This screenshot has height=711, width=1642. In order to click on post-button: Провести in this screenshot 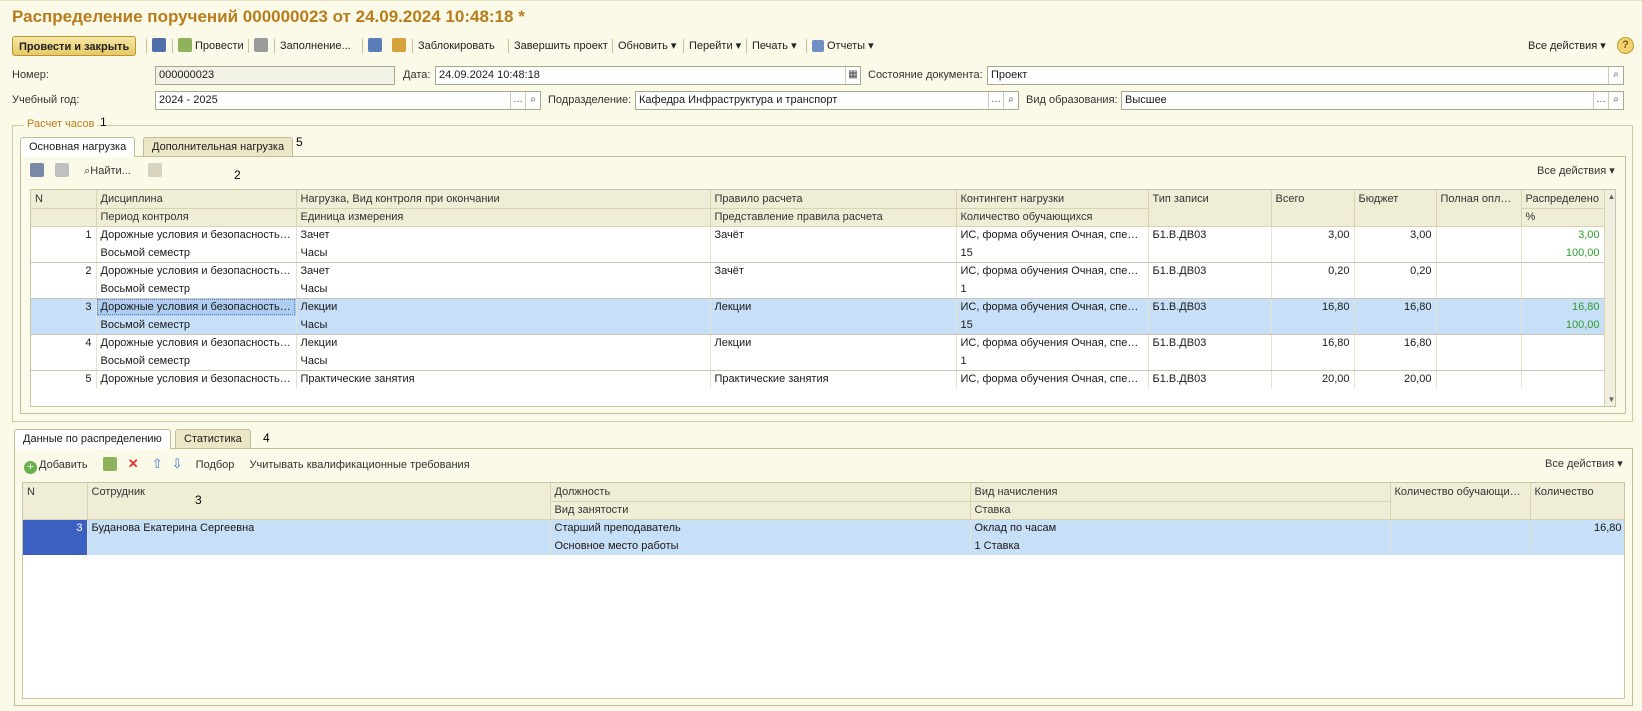, I will do `click(211, 46)`.